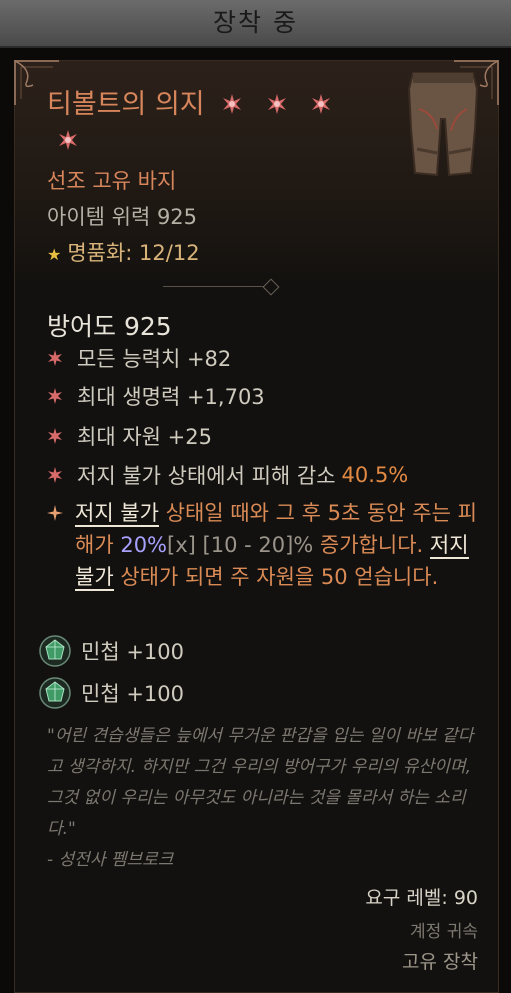 The width and height of the screenshot is (511, 993). Describe the element at coordinates (206, 476) in the screenshot. I see `affix-text: 저지 불가 상태에서 피해 감소` at that location.